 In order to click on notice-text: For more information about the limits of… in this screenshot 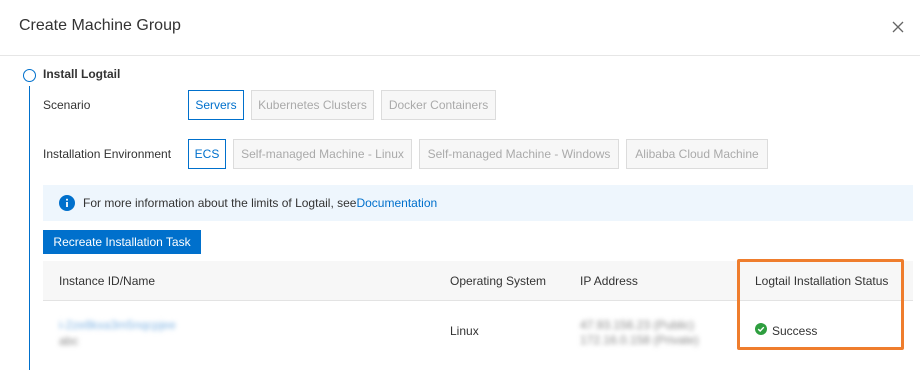, I will do `click(260, 203)`.